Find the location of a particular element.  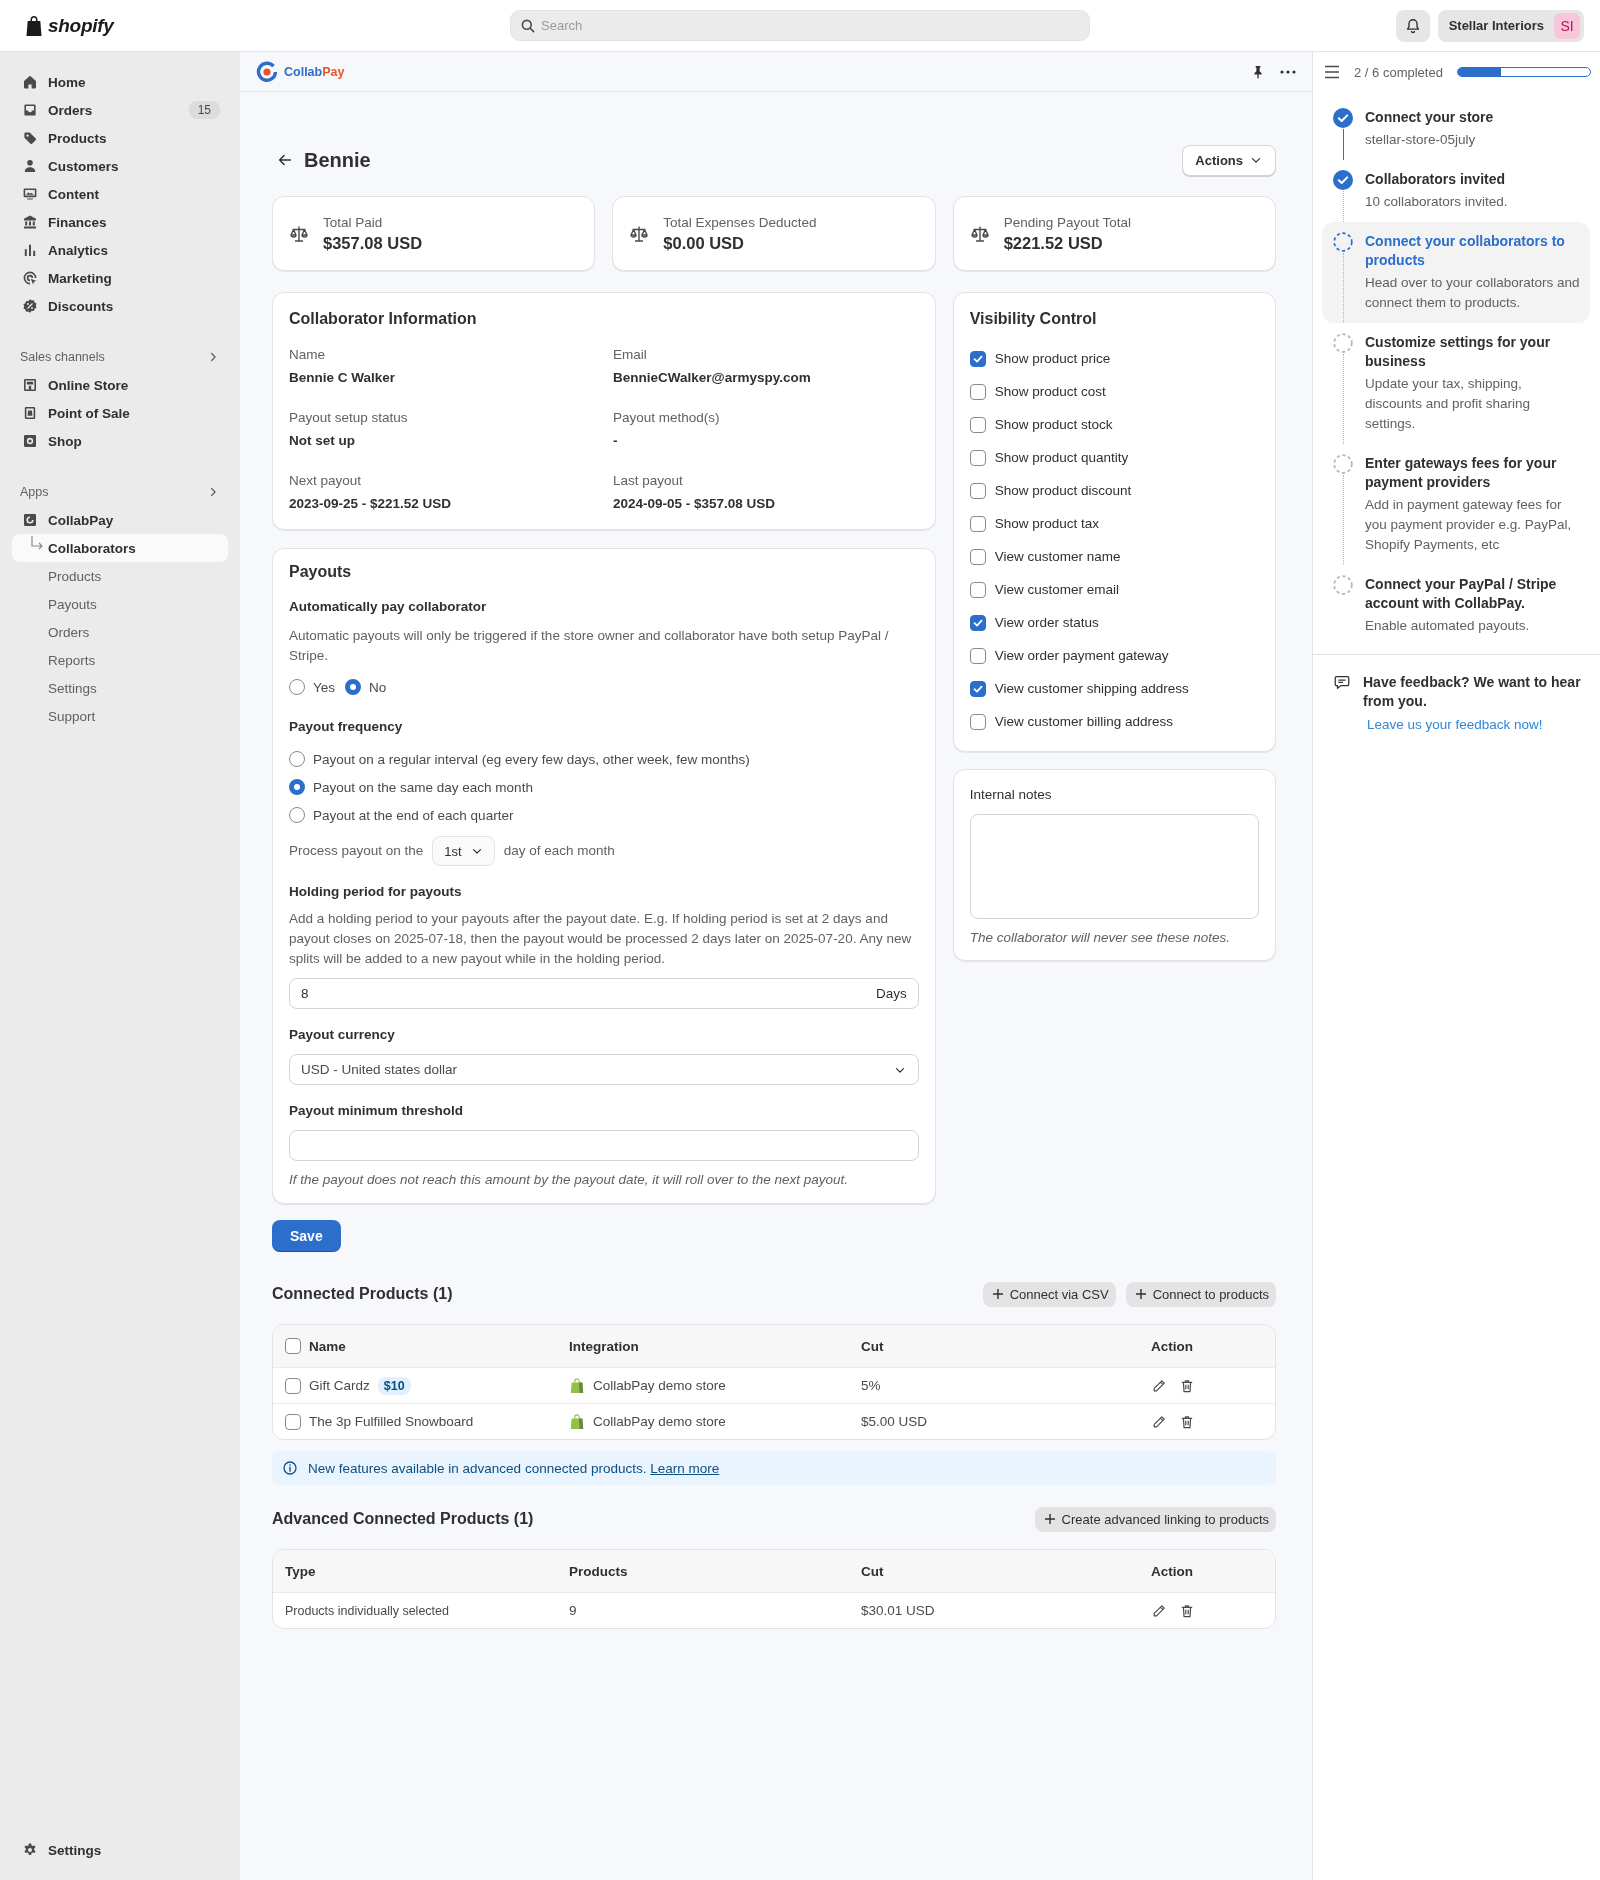

radio-label: Payout at the end of each quarter is located at coordinates (413, 815).